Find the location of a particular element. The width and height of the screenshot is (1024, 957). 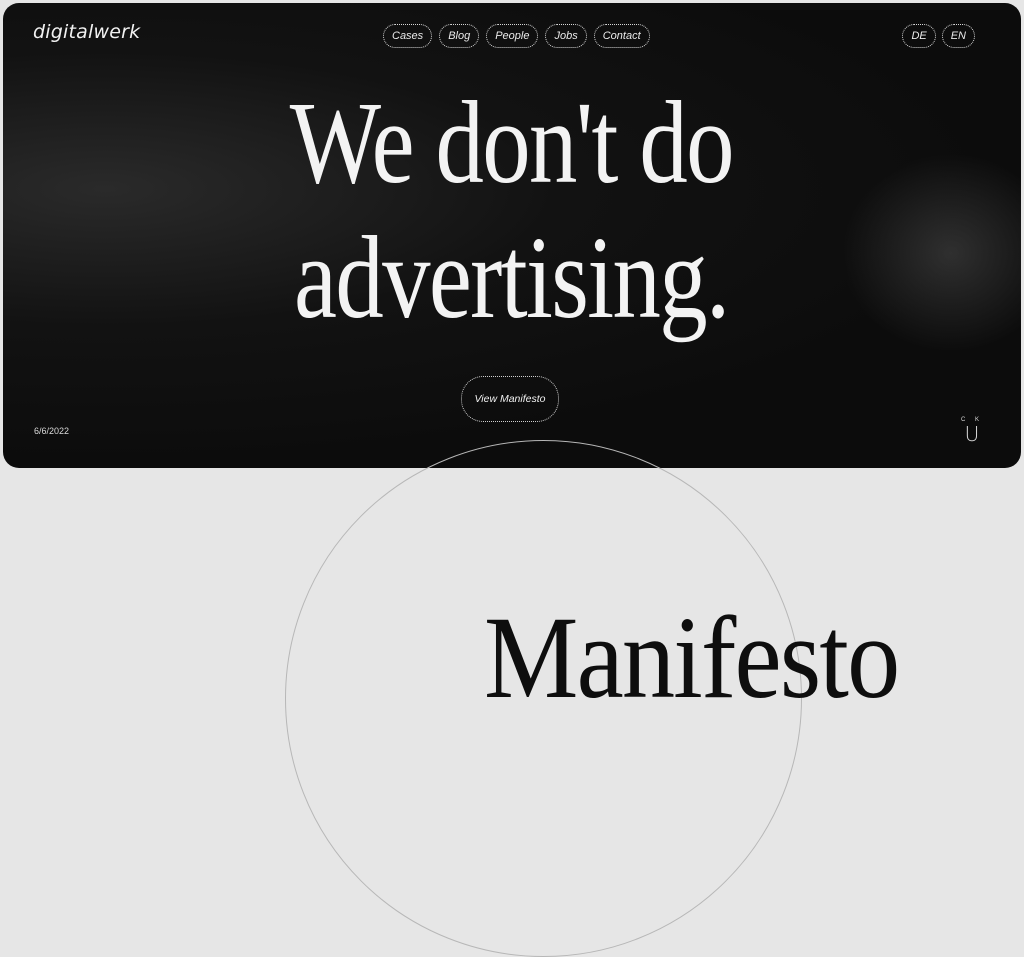

ck-u-mark-icon: C K U is located at coordinates (972, 431).